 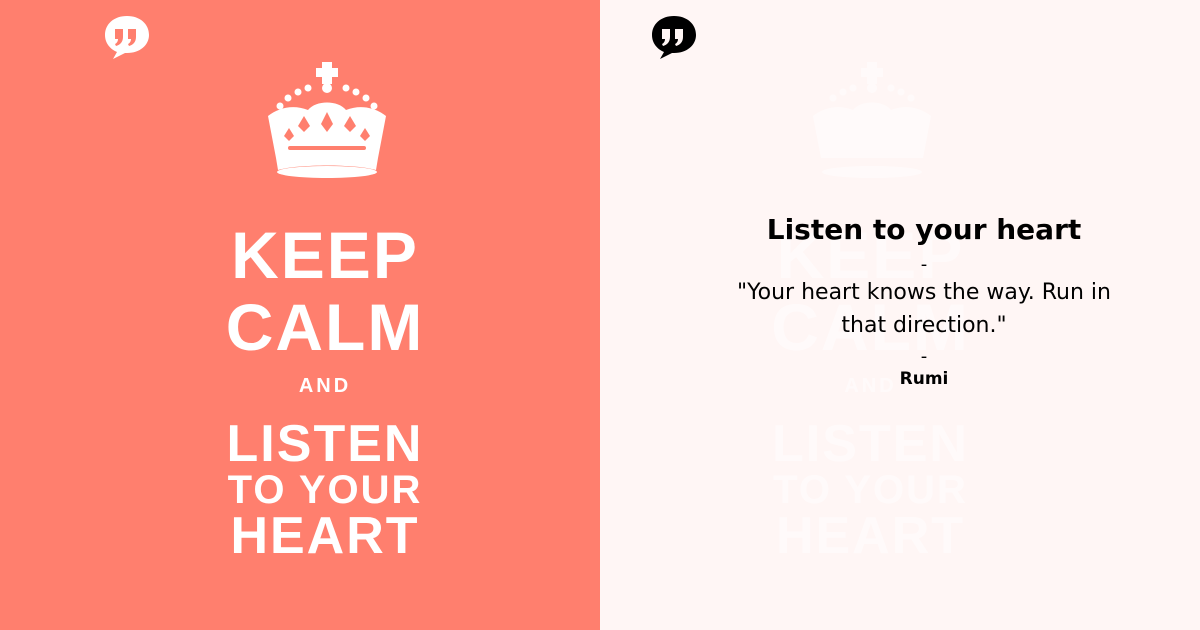 What do you see at coordinates (924, 229) in the screenshot?
I see `quote-title: Listen to your heart` at bounding box center [924, 229].